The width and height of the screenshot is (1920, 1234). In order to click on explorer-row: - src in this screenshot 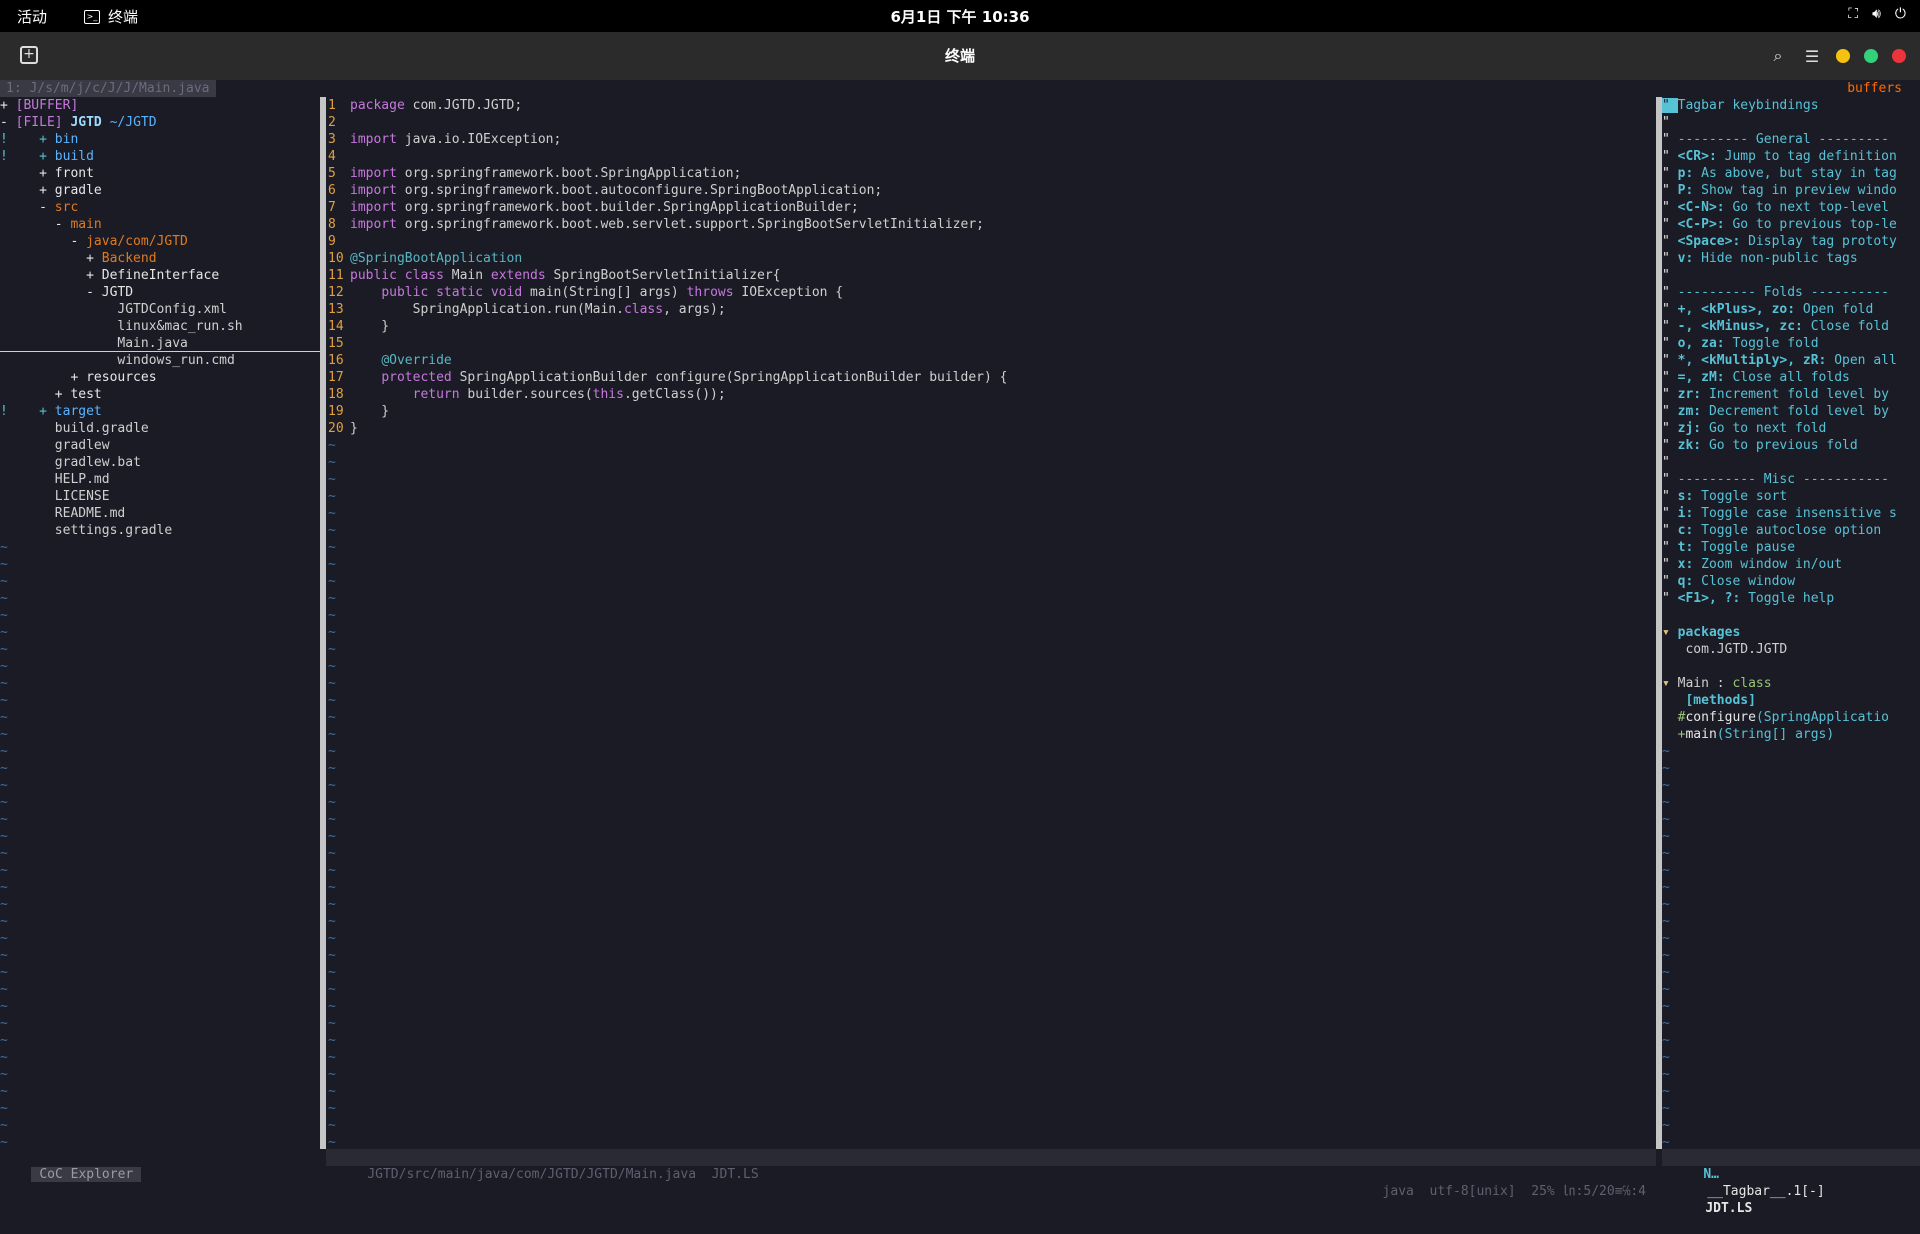, I will do `click(160, 207)`.